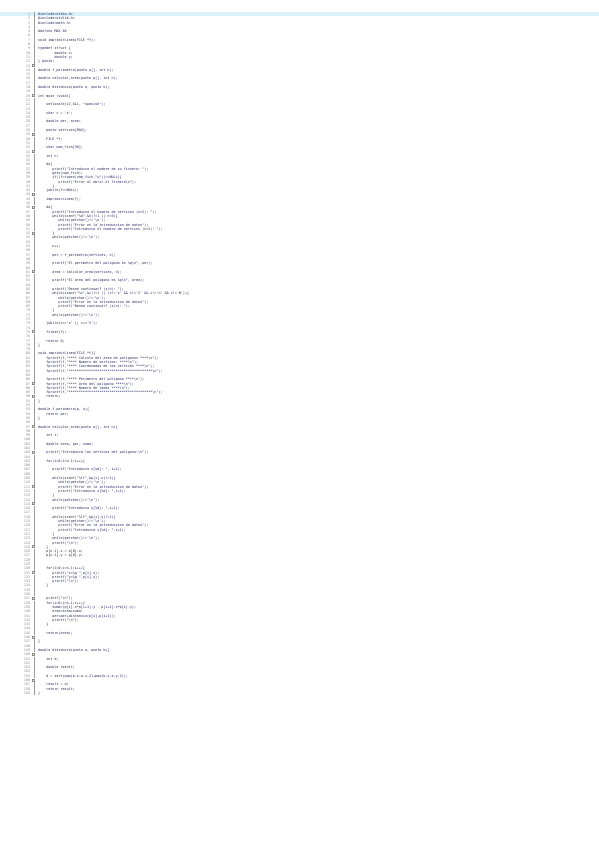 The image size is (599, 848). I want to click on line-number: 159, so click(26, 692).